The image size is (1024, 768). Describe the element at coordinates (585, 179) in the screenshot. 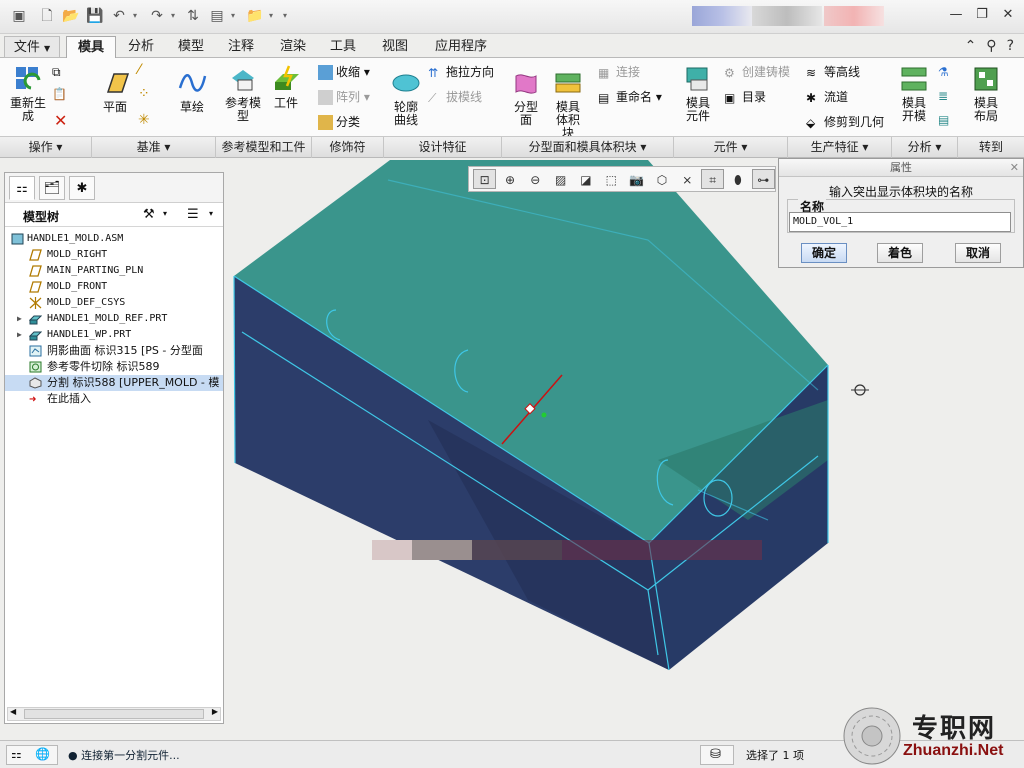

I see `display-style-icon: ◪` at that location.